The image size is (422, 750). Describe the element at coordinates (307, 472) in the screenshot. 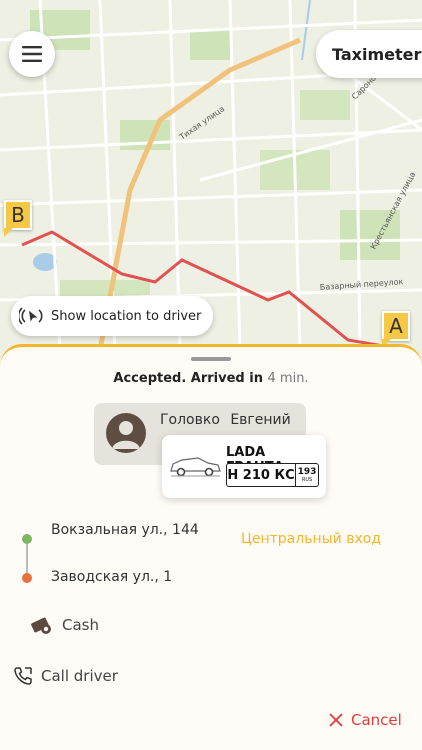

I see `plate-region-code: 193` at that location.